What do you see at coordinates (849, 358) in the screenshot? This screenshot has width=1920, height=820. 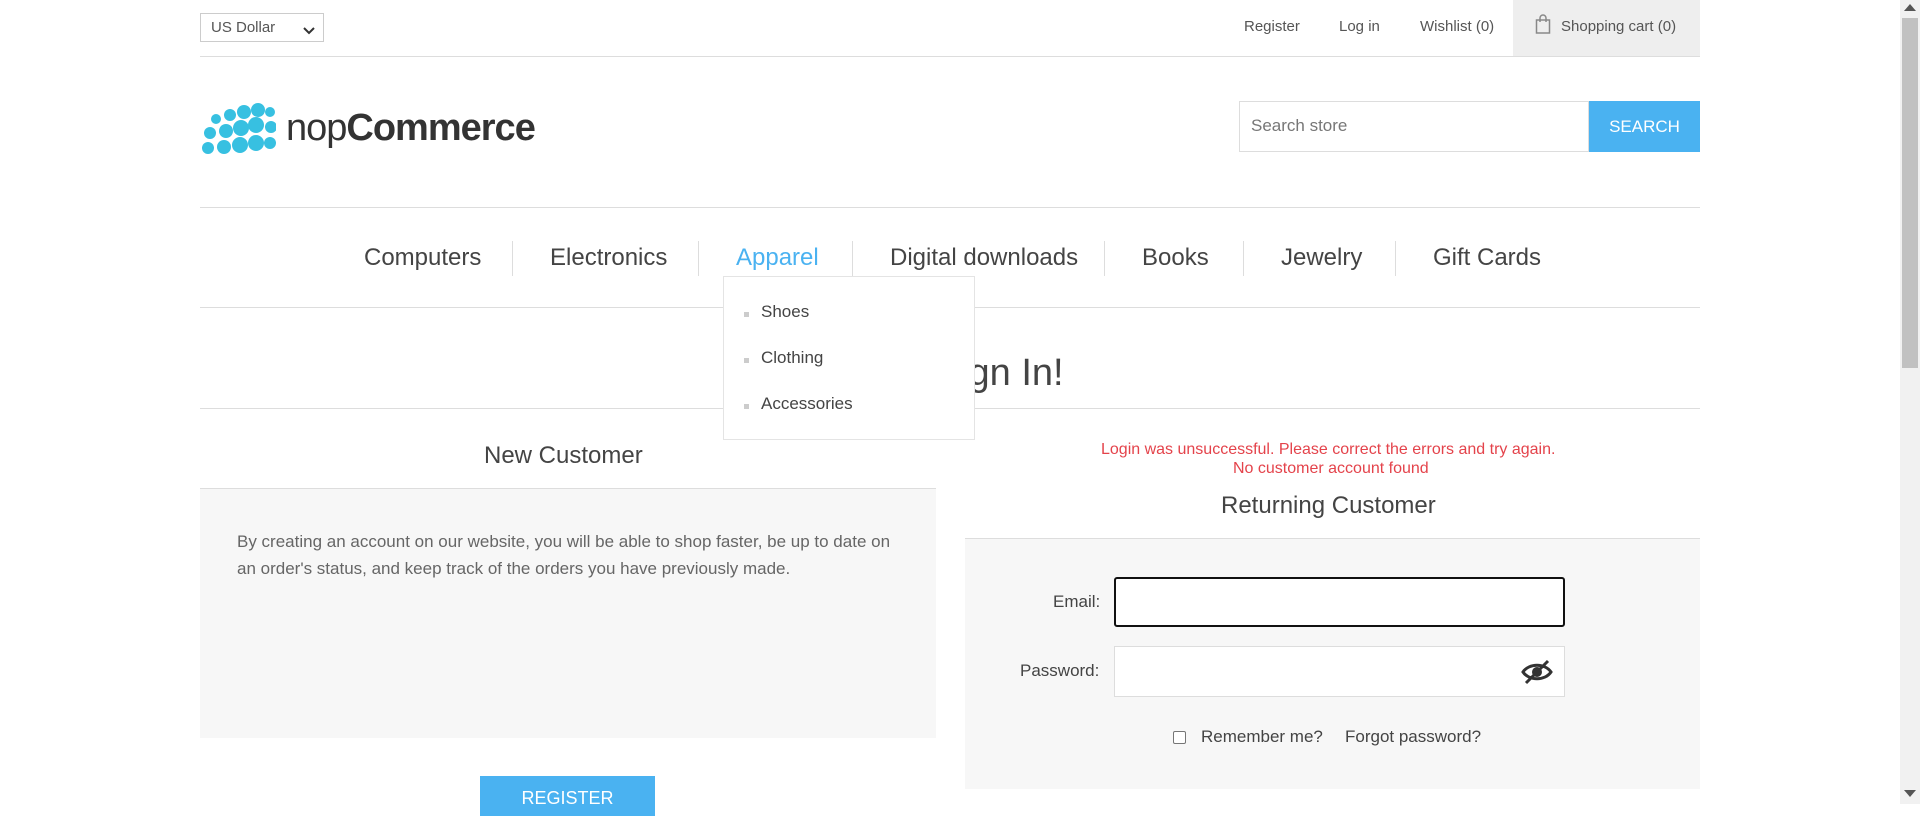 I see `apparel-dropdown-menu: Shoes Clothing Accessories` at bounding box center [849, 358].